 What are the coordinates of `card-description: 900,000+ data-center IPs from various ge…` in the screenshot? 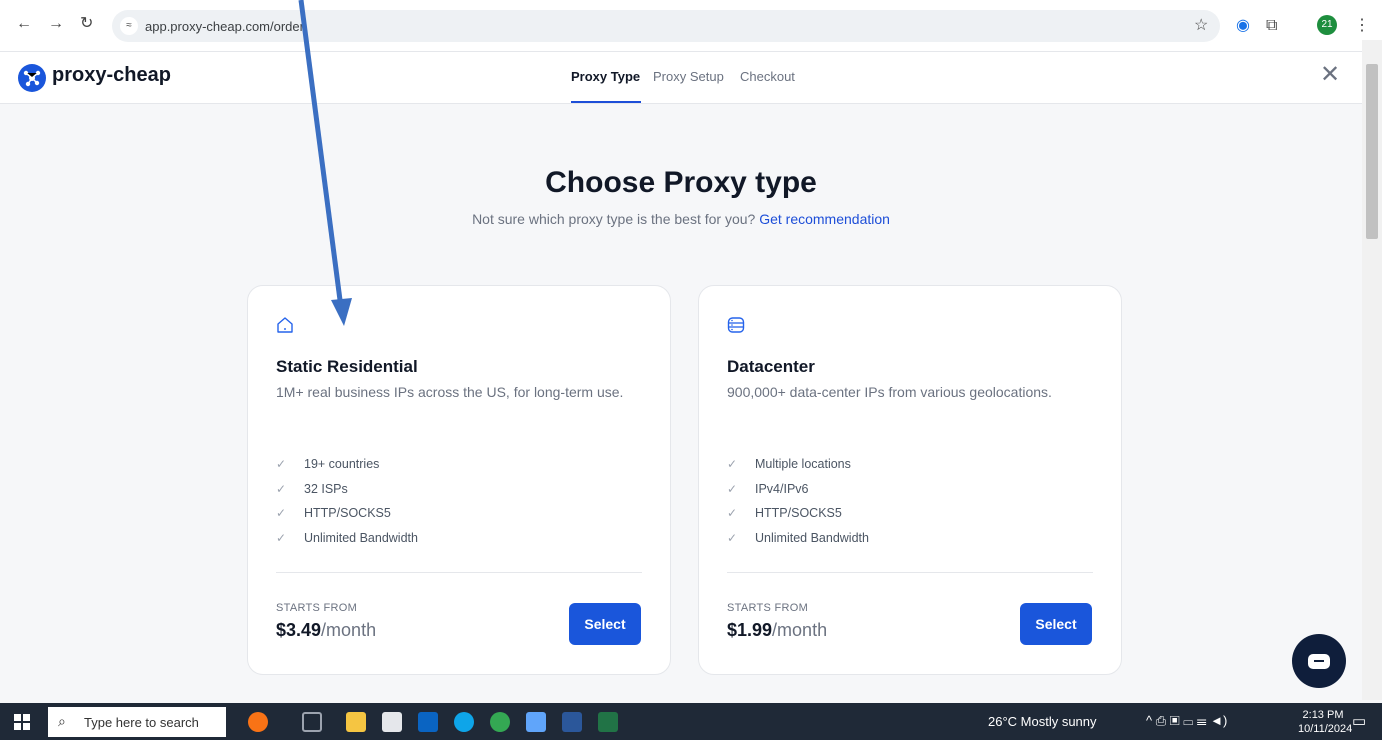 It's located at (889, 392).